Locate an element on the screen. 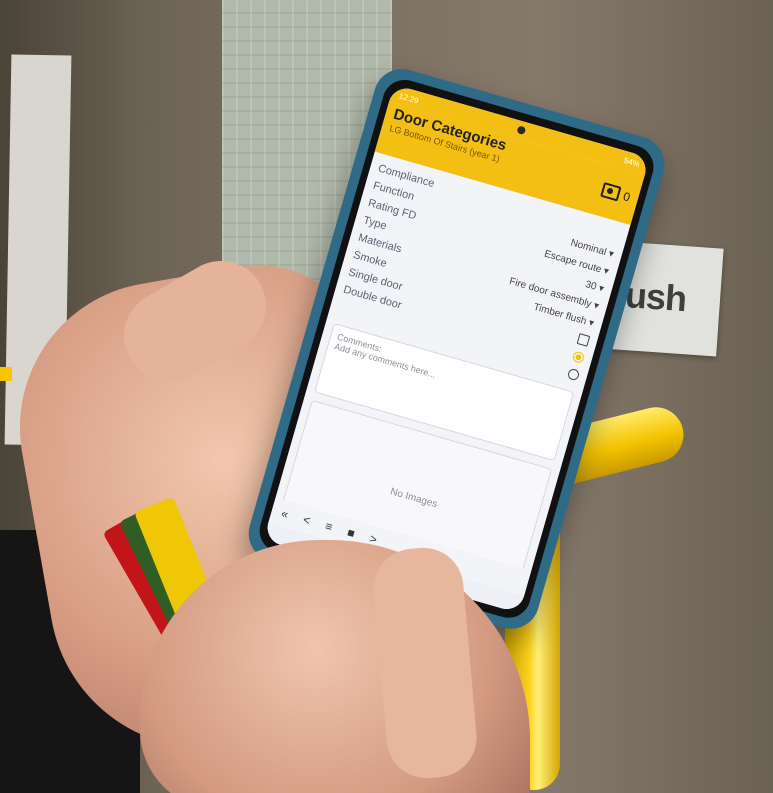 The image size is (773, 793). double-door-radio-selected is located at coordinates (578, 356).